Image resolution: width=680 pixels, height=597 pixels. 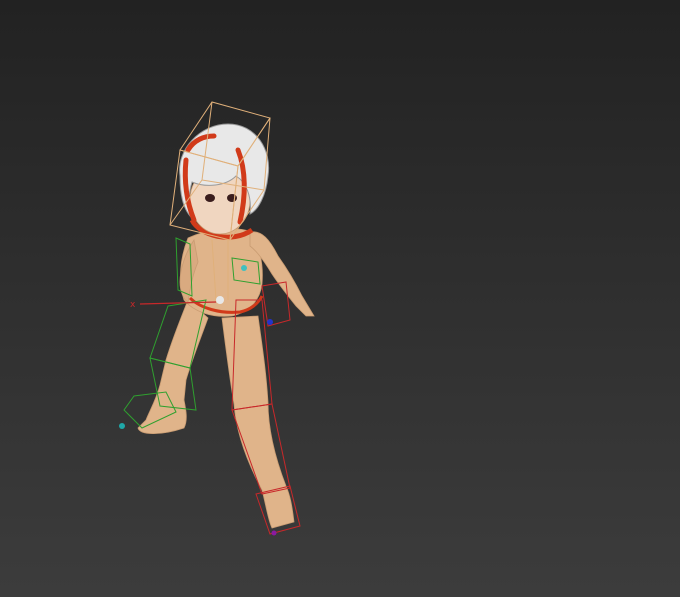 I want to click on right-eye, so click(x=232, y=198).